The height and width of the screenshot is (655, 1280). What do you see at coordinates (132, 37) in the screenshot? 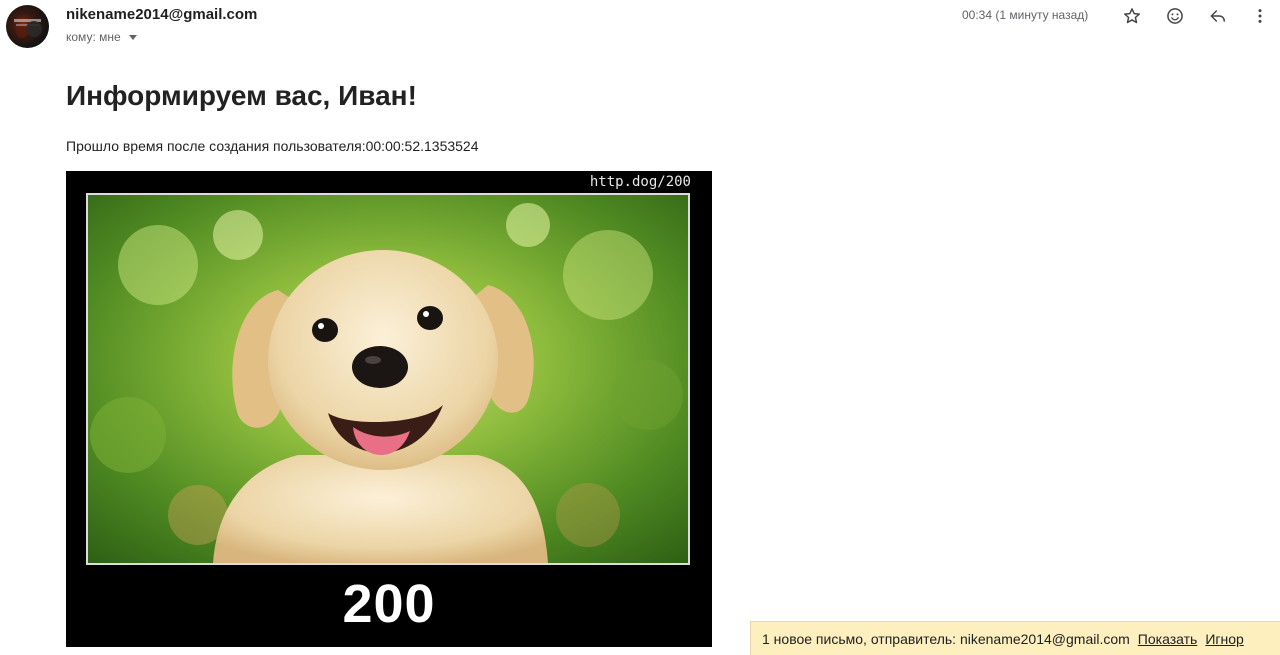
I see `chevron-down-icon` at bounding box center [132, 37].